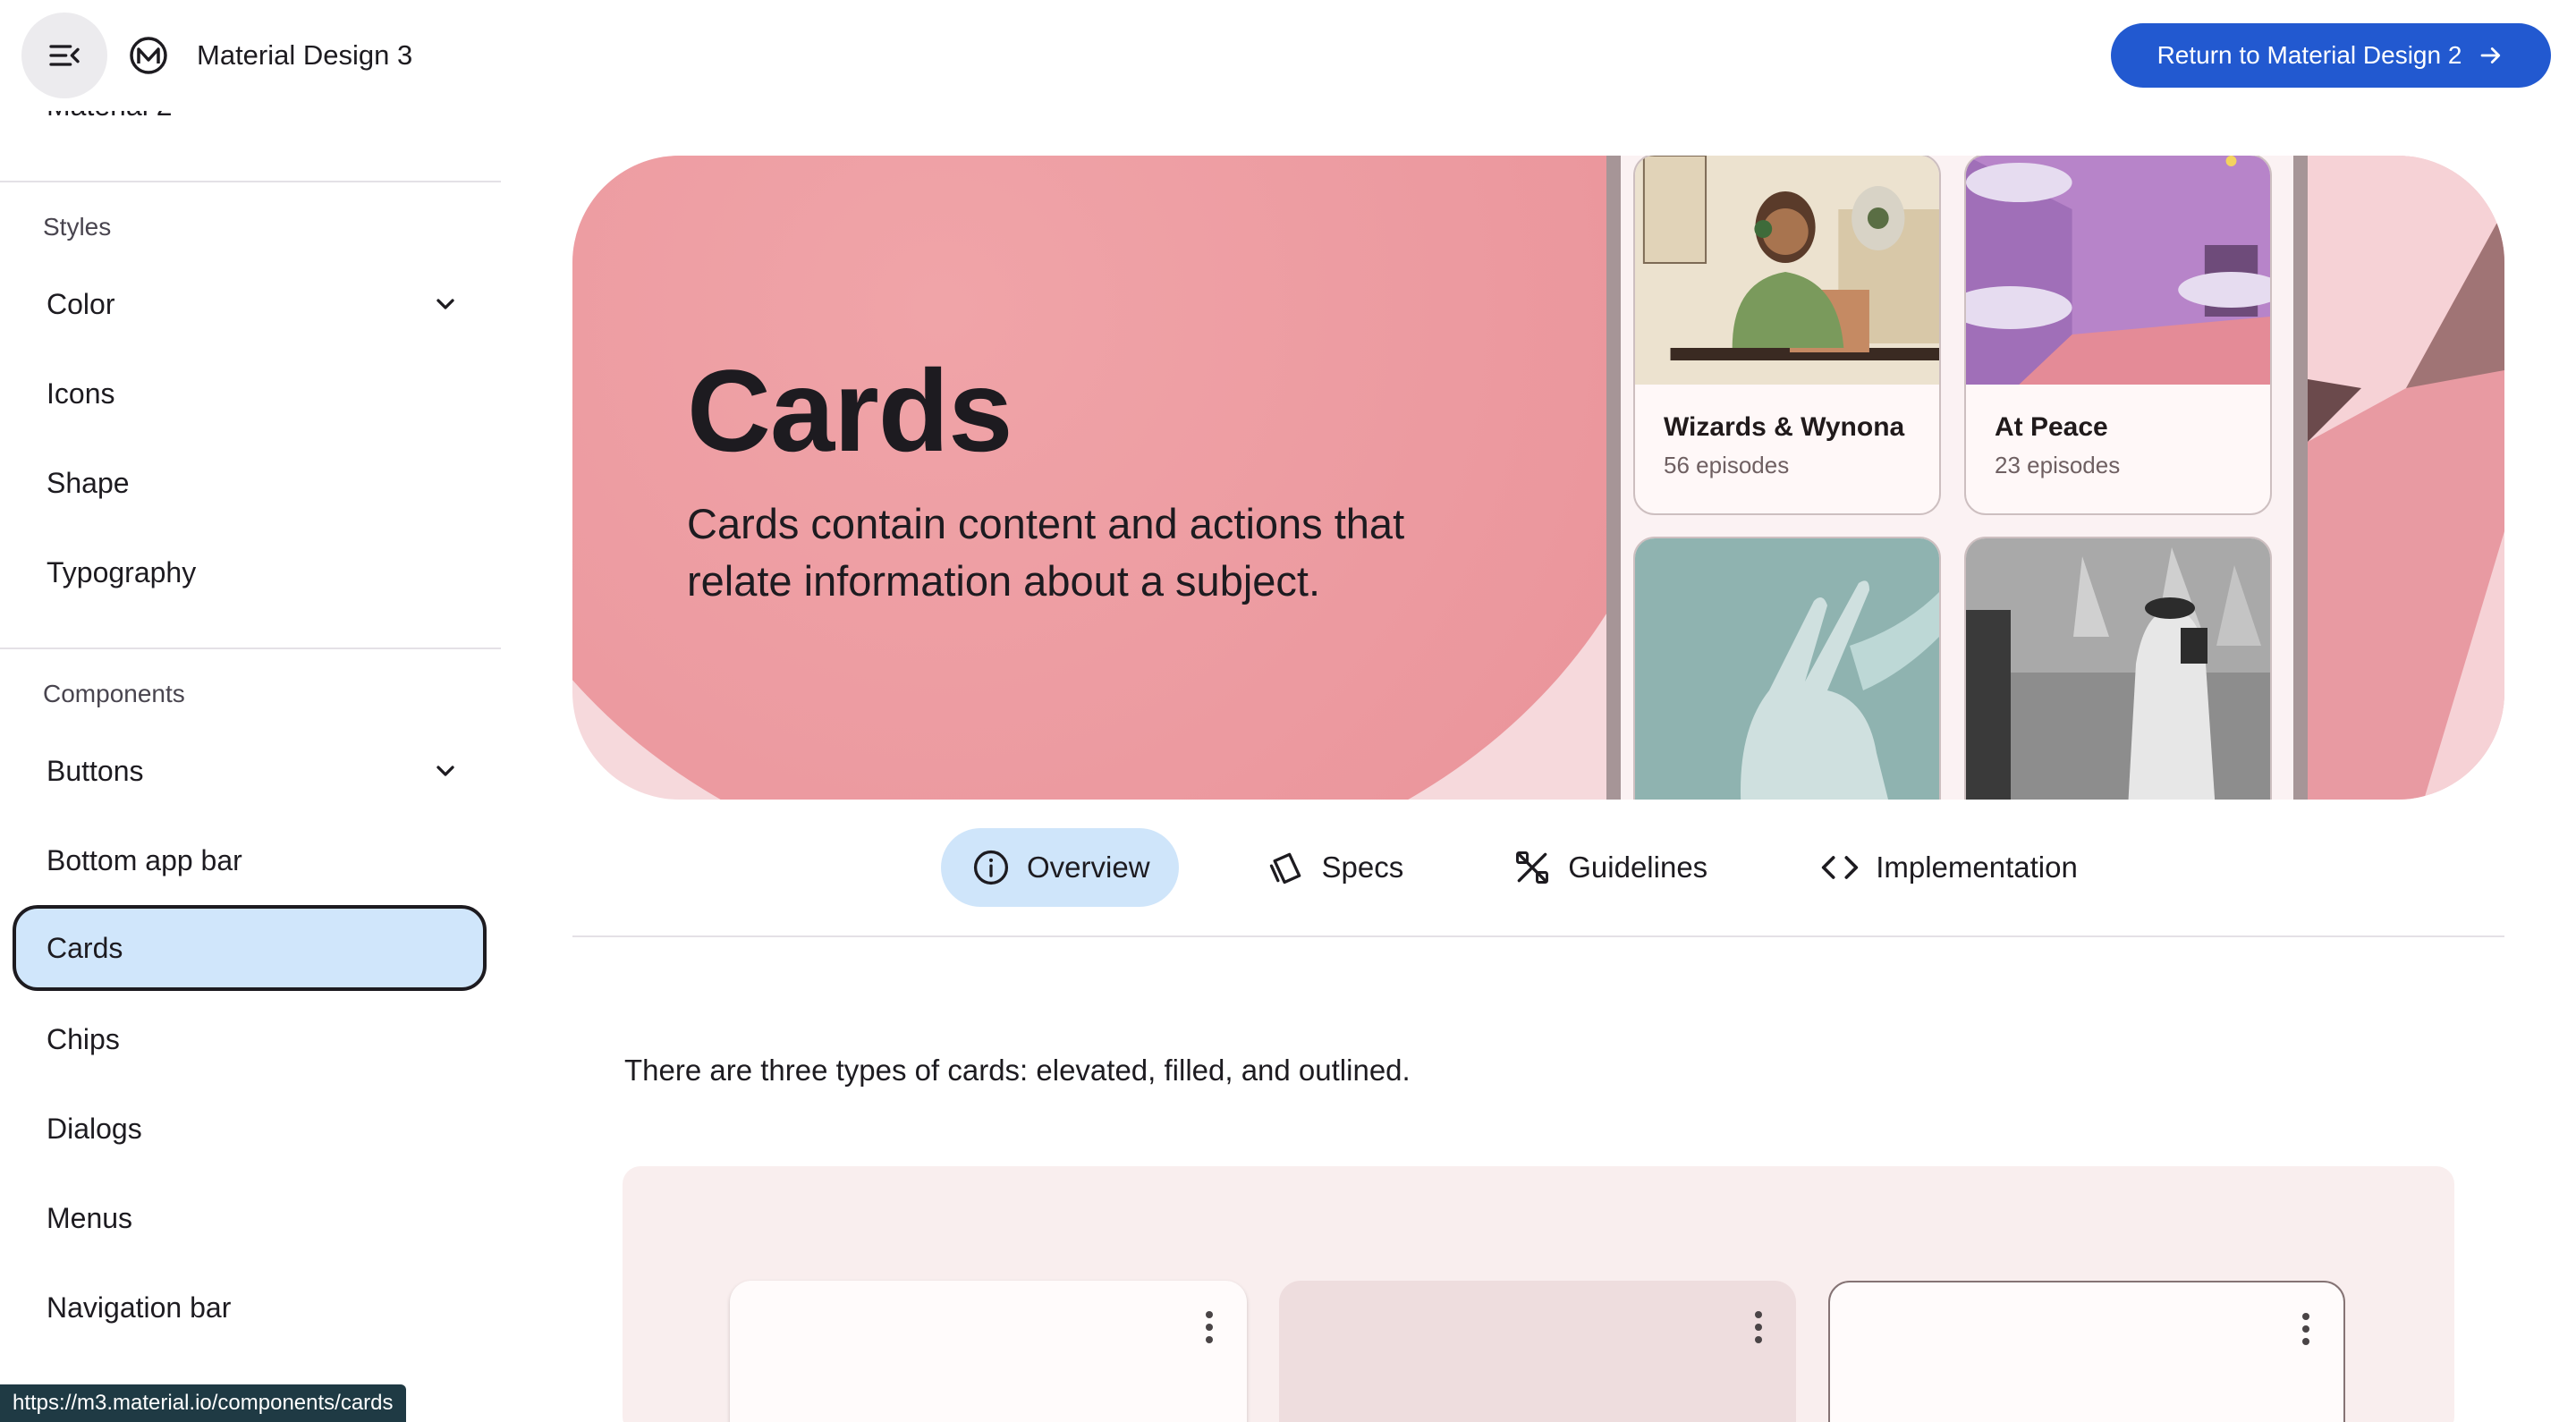 The image size is (2576, 1422). I want to click on tabs-divider, so click(1538, 936).